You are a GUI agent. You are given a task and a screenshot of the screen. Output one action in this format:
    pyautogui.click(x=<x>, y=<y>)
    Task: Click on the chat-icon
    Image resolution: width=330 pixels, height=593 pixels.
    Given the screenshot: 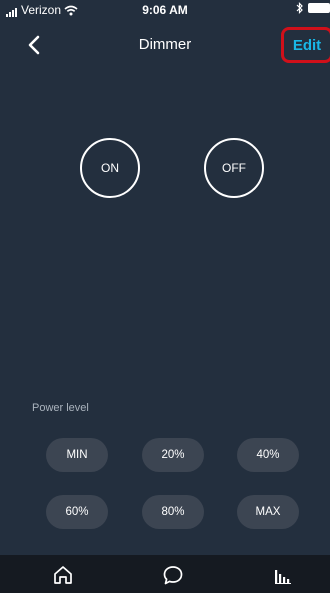 What is the action you would take?
    pyautogui.click(x=173, y=575)
    